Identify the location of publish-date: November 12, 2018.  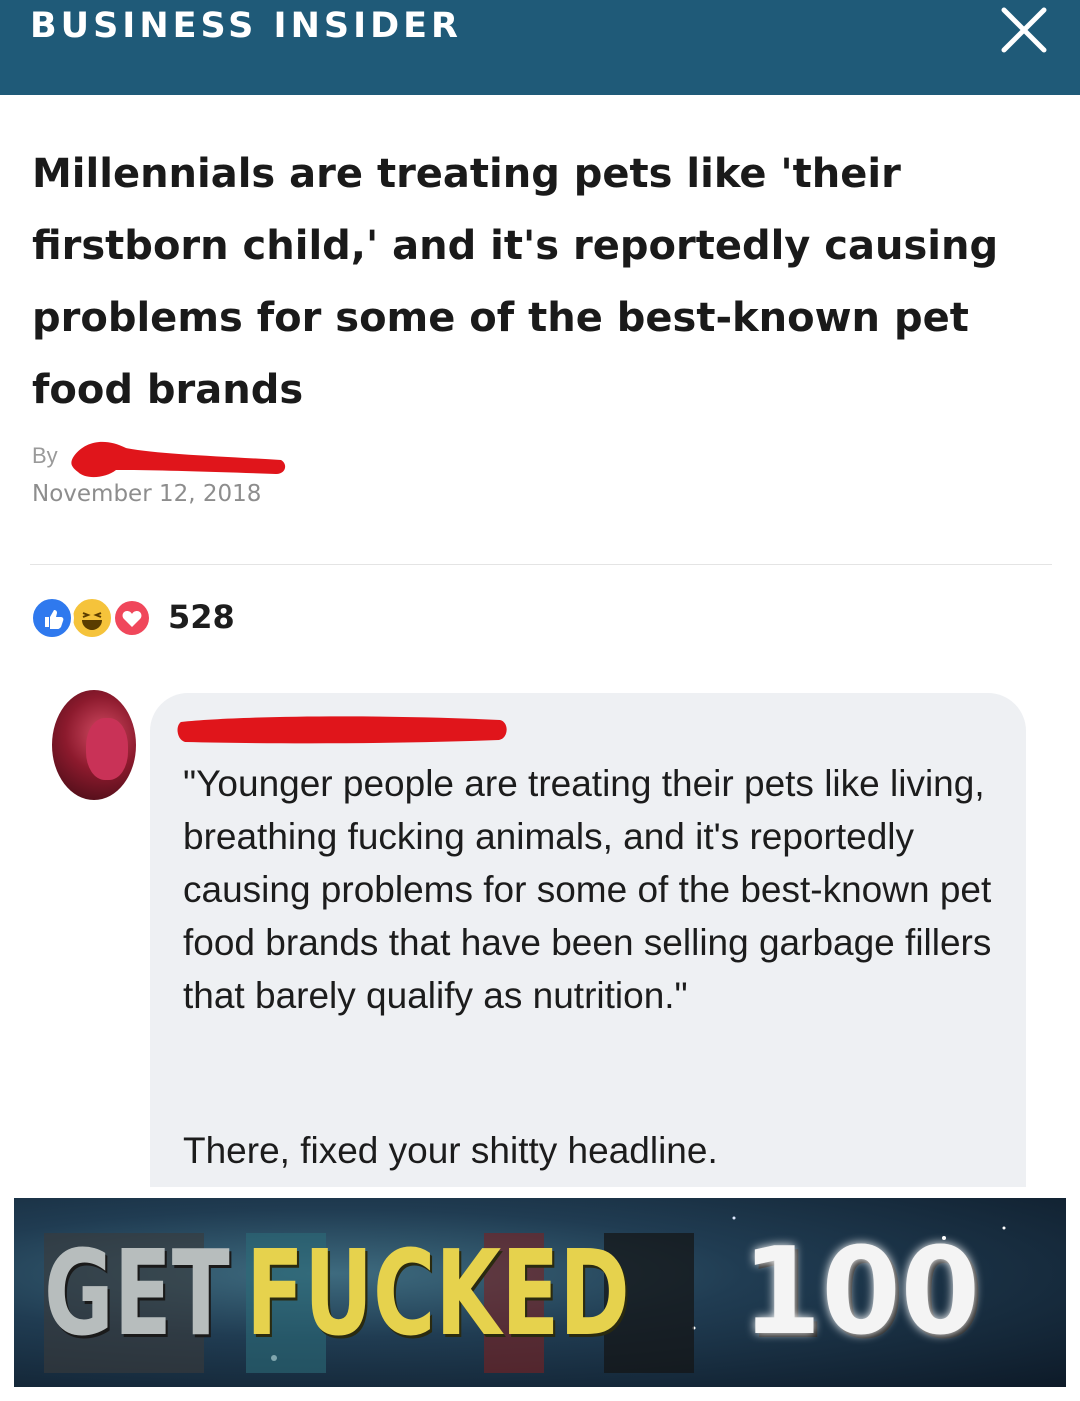
(147, 494).